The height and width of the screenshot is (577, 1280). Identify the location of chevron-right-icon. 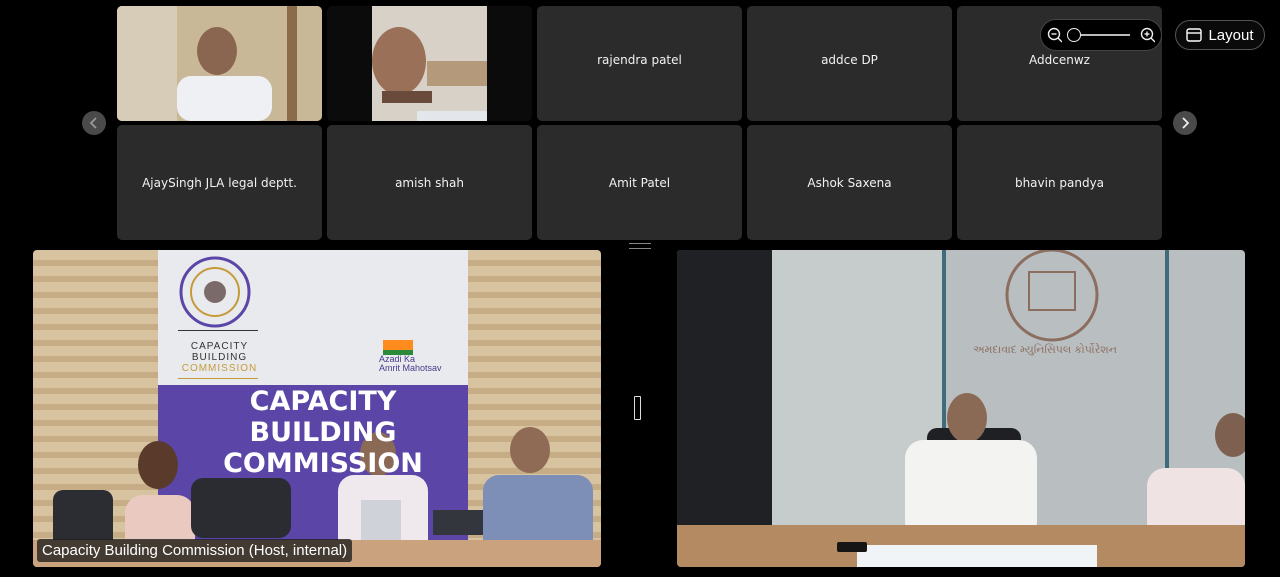
(1186, 123).